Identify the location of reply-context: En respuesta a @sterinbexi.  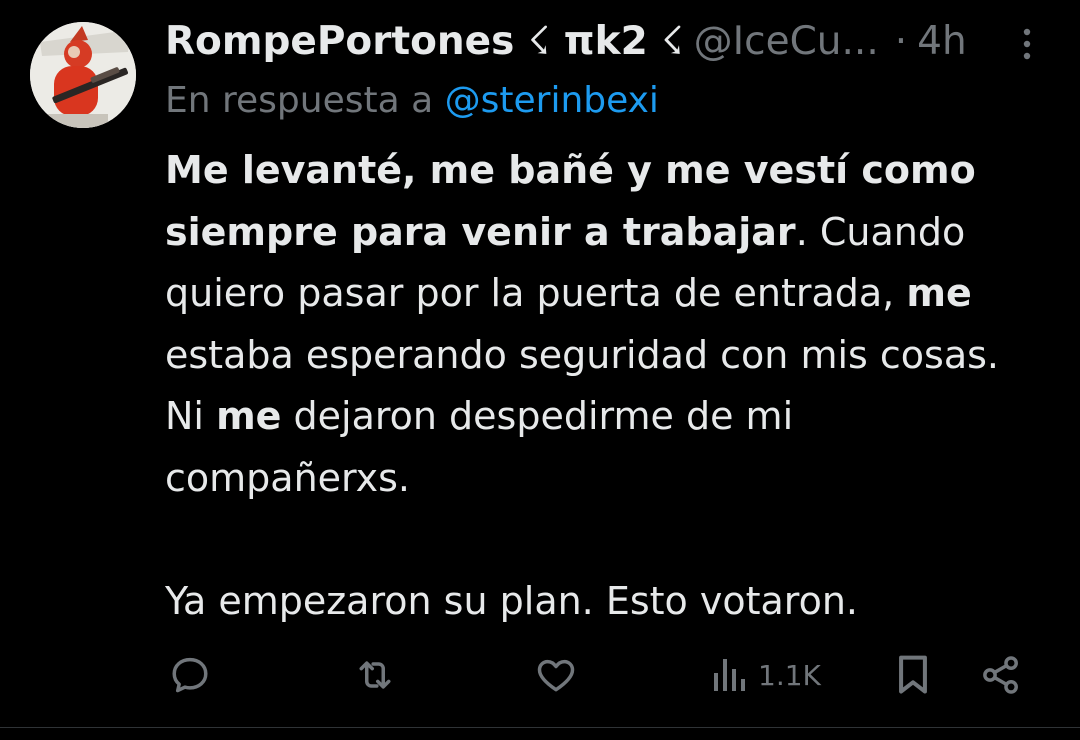
(412, 101).